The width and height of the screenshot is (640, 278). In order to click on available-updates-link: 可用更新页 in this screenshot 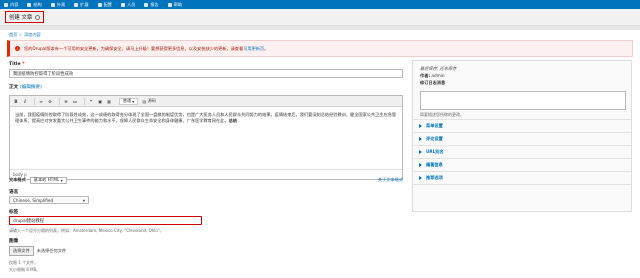, I will do `click(253, 48)`.